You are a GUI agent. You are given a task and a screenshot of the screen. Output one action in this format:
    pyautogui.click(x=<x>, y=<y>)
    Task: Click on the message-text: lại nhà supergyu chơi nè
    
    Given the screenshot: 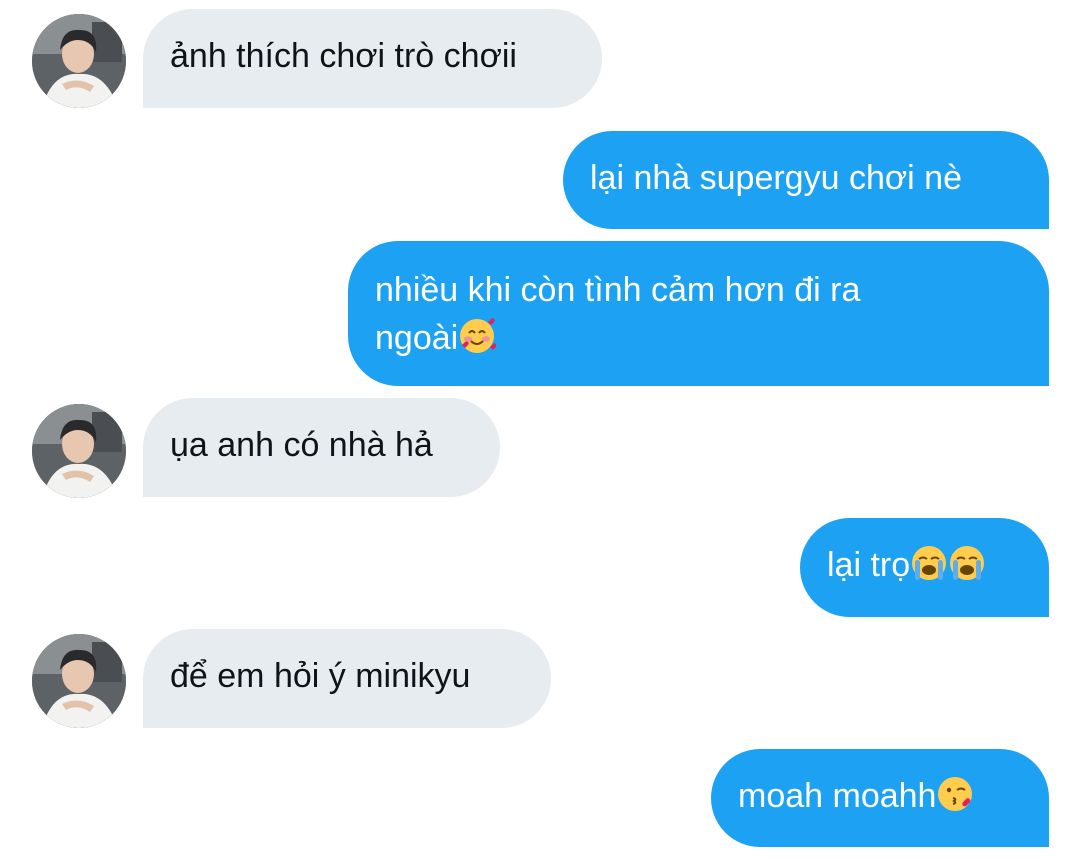 What is the action you would take?
    pyautogui.click(x=776, y=178)
    